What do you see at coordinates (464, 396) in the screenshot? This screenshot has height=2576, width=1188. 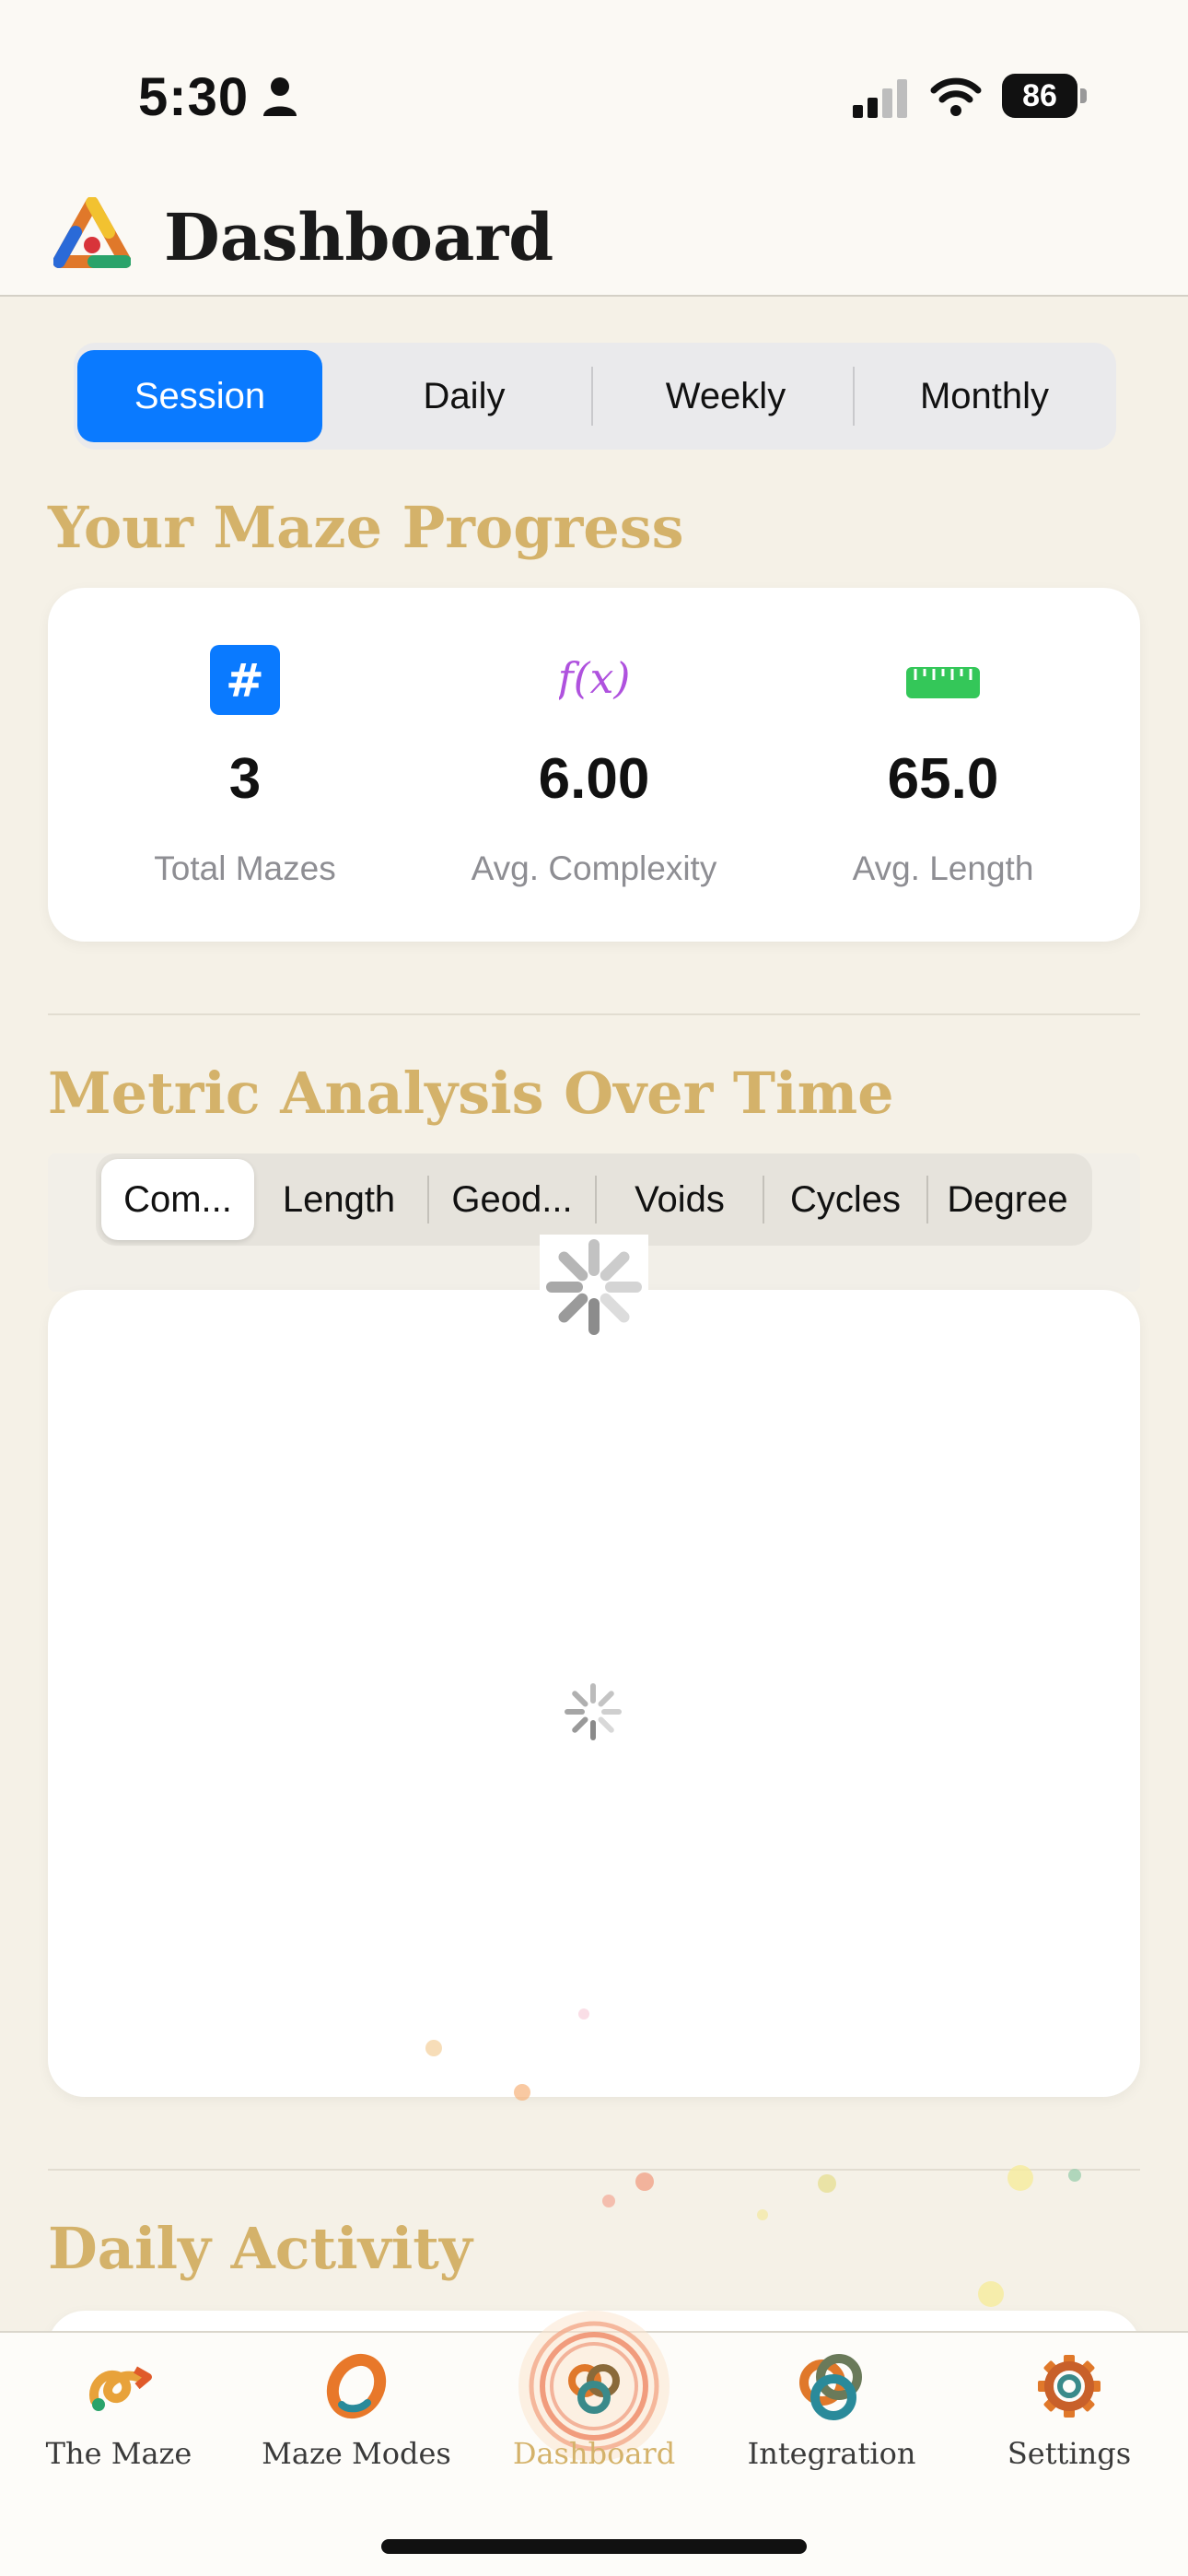 I see `tab-daily: Daily` at bounding box center [464, 396].